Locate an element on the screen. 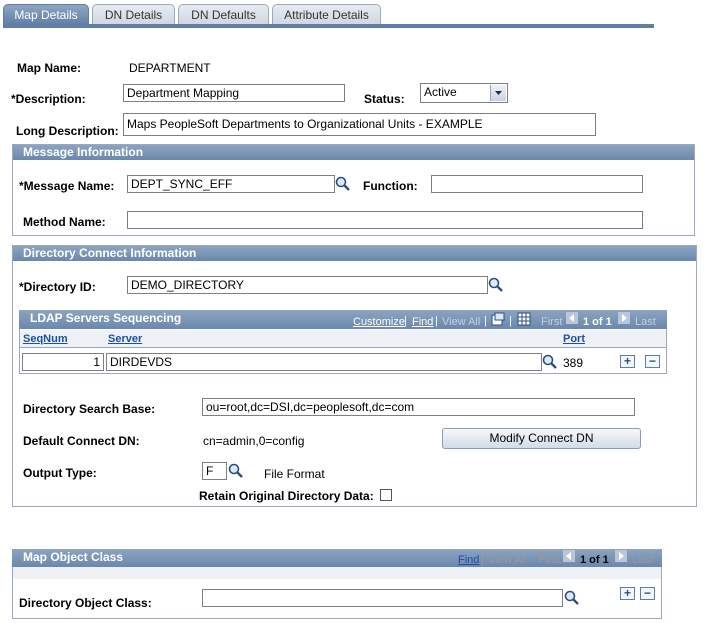 The height and width of the screenshot is (623, 711). column-header-server: Server is located at coordinates (125, 339).